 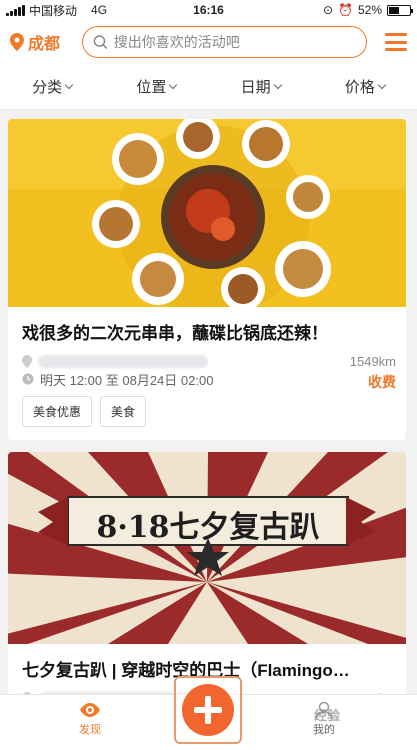 I want to click on watermark-text: 经验, so click(x=327, y=715).